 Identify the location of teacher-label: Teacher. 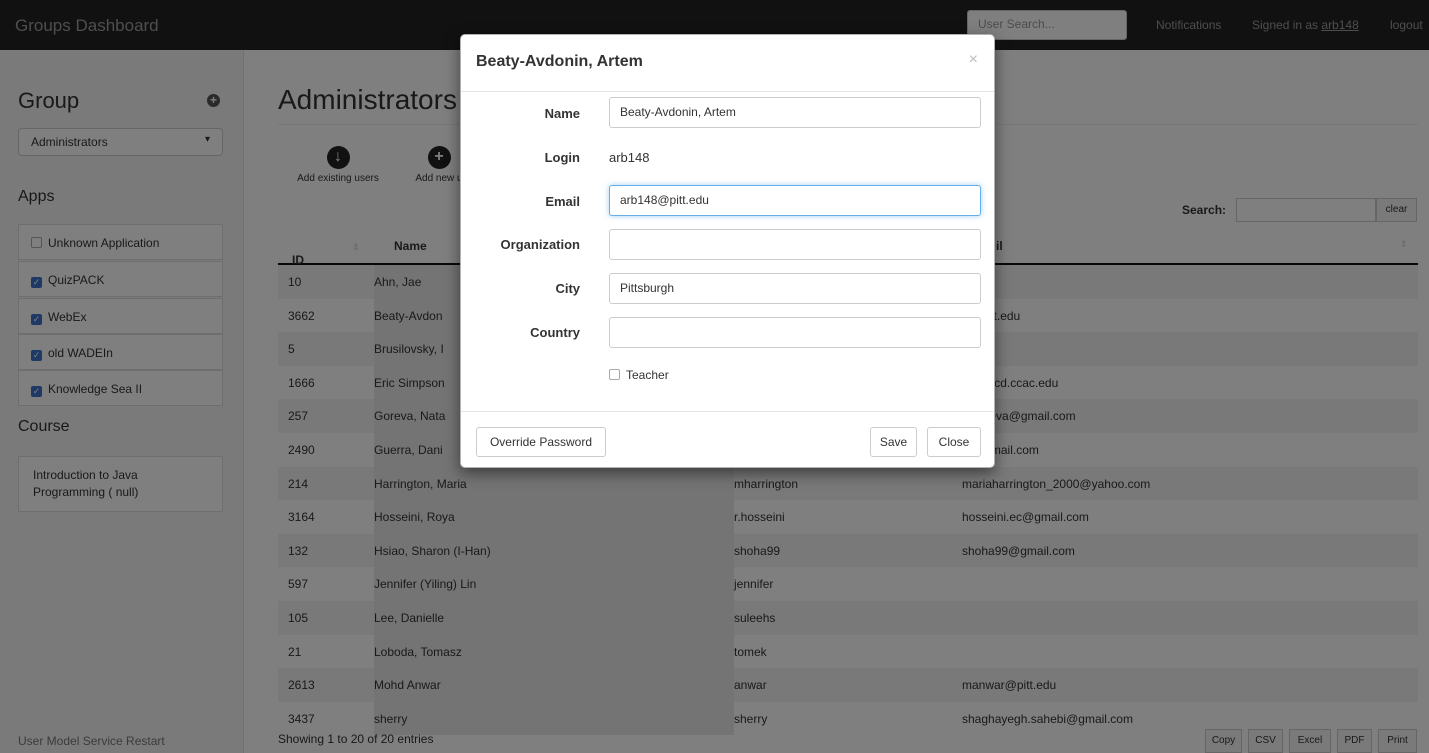
(647, 375).